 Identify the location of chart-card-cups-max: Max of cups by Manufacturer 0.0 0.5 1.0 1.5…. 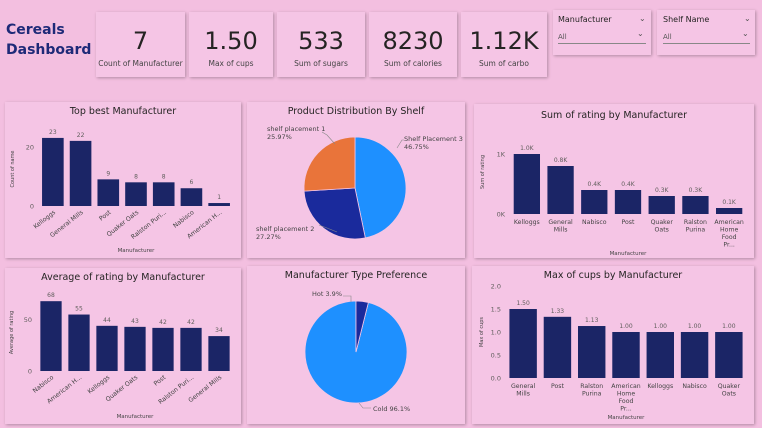
(613, 345).